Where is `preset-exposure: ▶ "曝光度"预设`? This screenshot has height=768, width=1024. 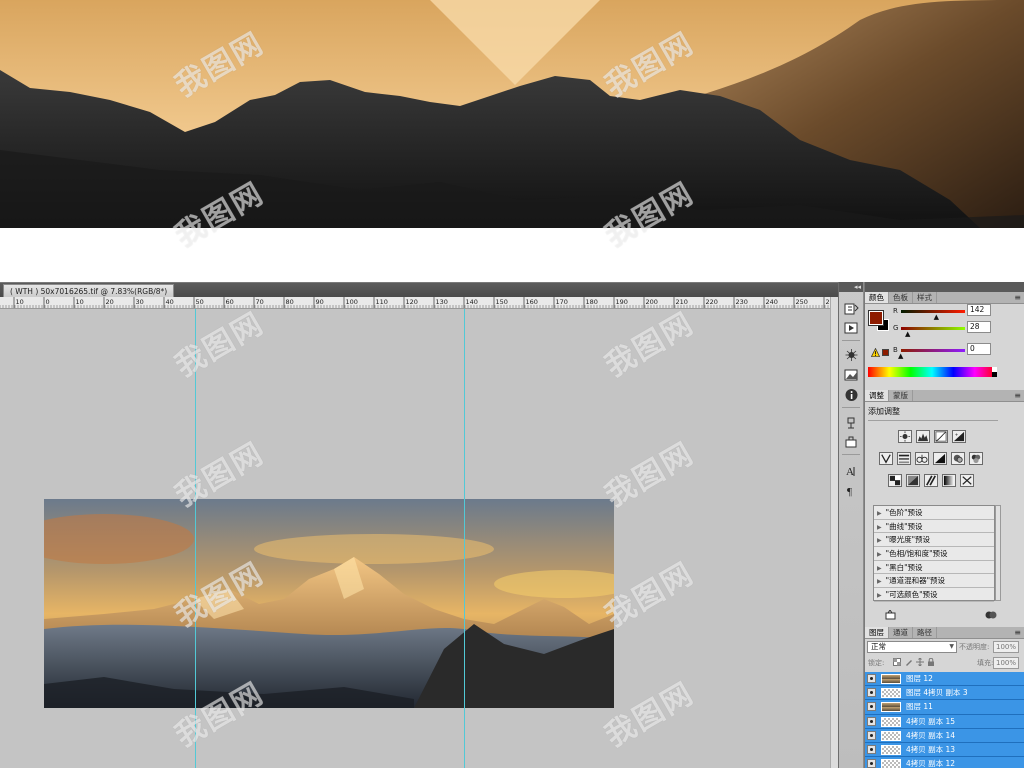 preset-exposure: ▶ "曝光度"预设 is located at coordinates (934, 540).